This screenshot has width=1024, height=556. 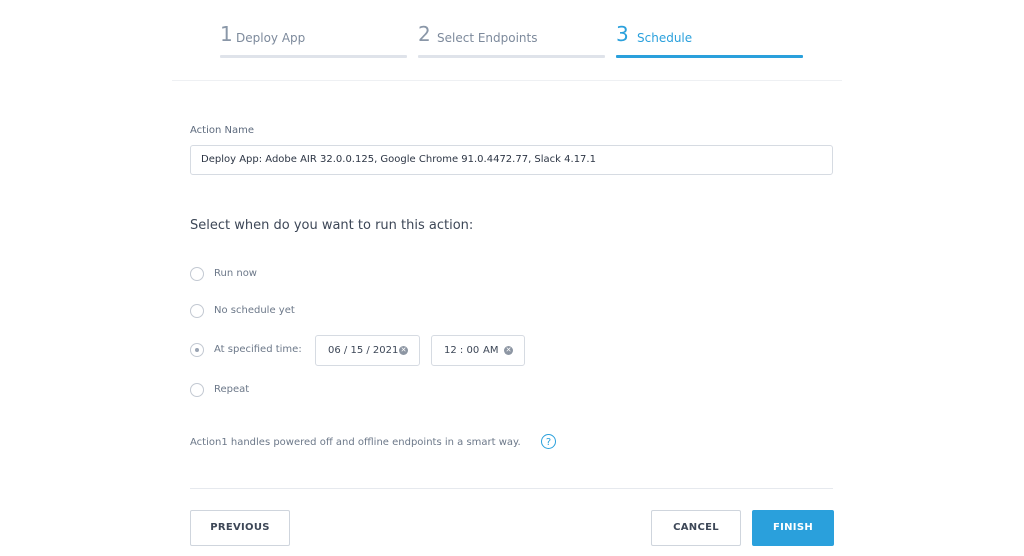 What do you see at coordinates (271, 38) in the screenshot?
I see `step-label: Deploy App` at bounding box center [271, 38].